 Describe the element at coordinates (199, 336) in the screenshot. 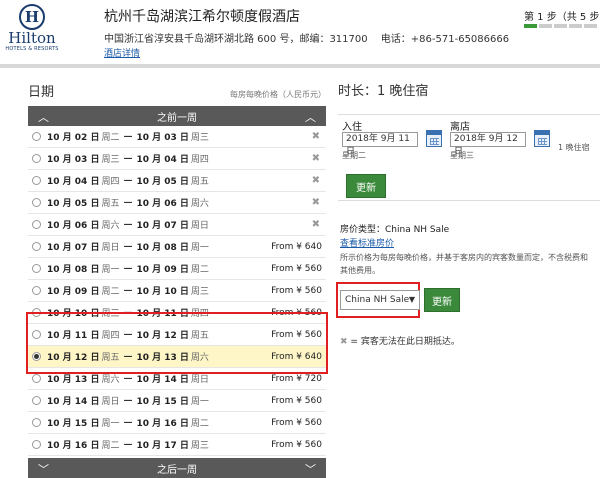

I see `to-weekday: 周五` at that location.